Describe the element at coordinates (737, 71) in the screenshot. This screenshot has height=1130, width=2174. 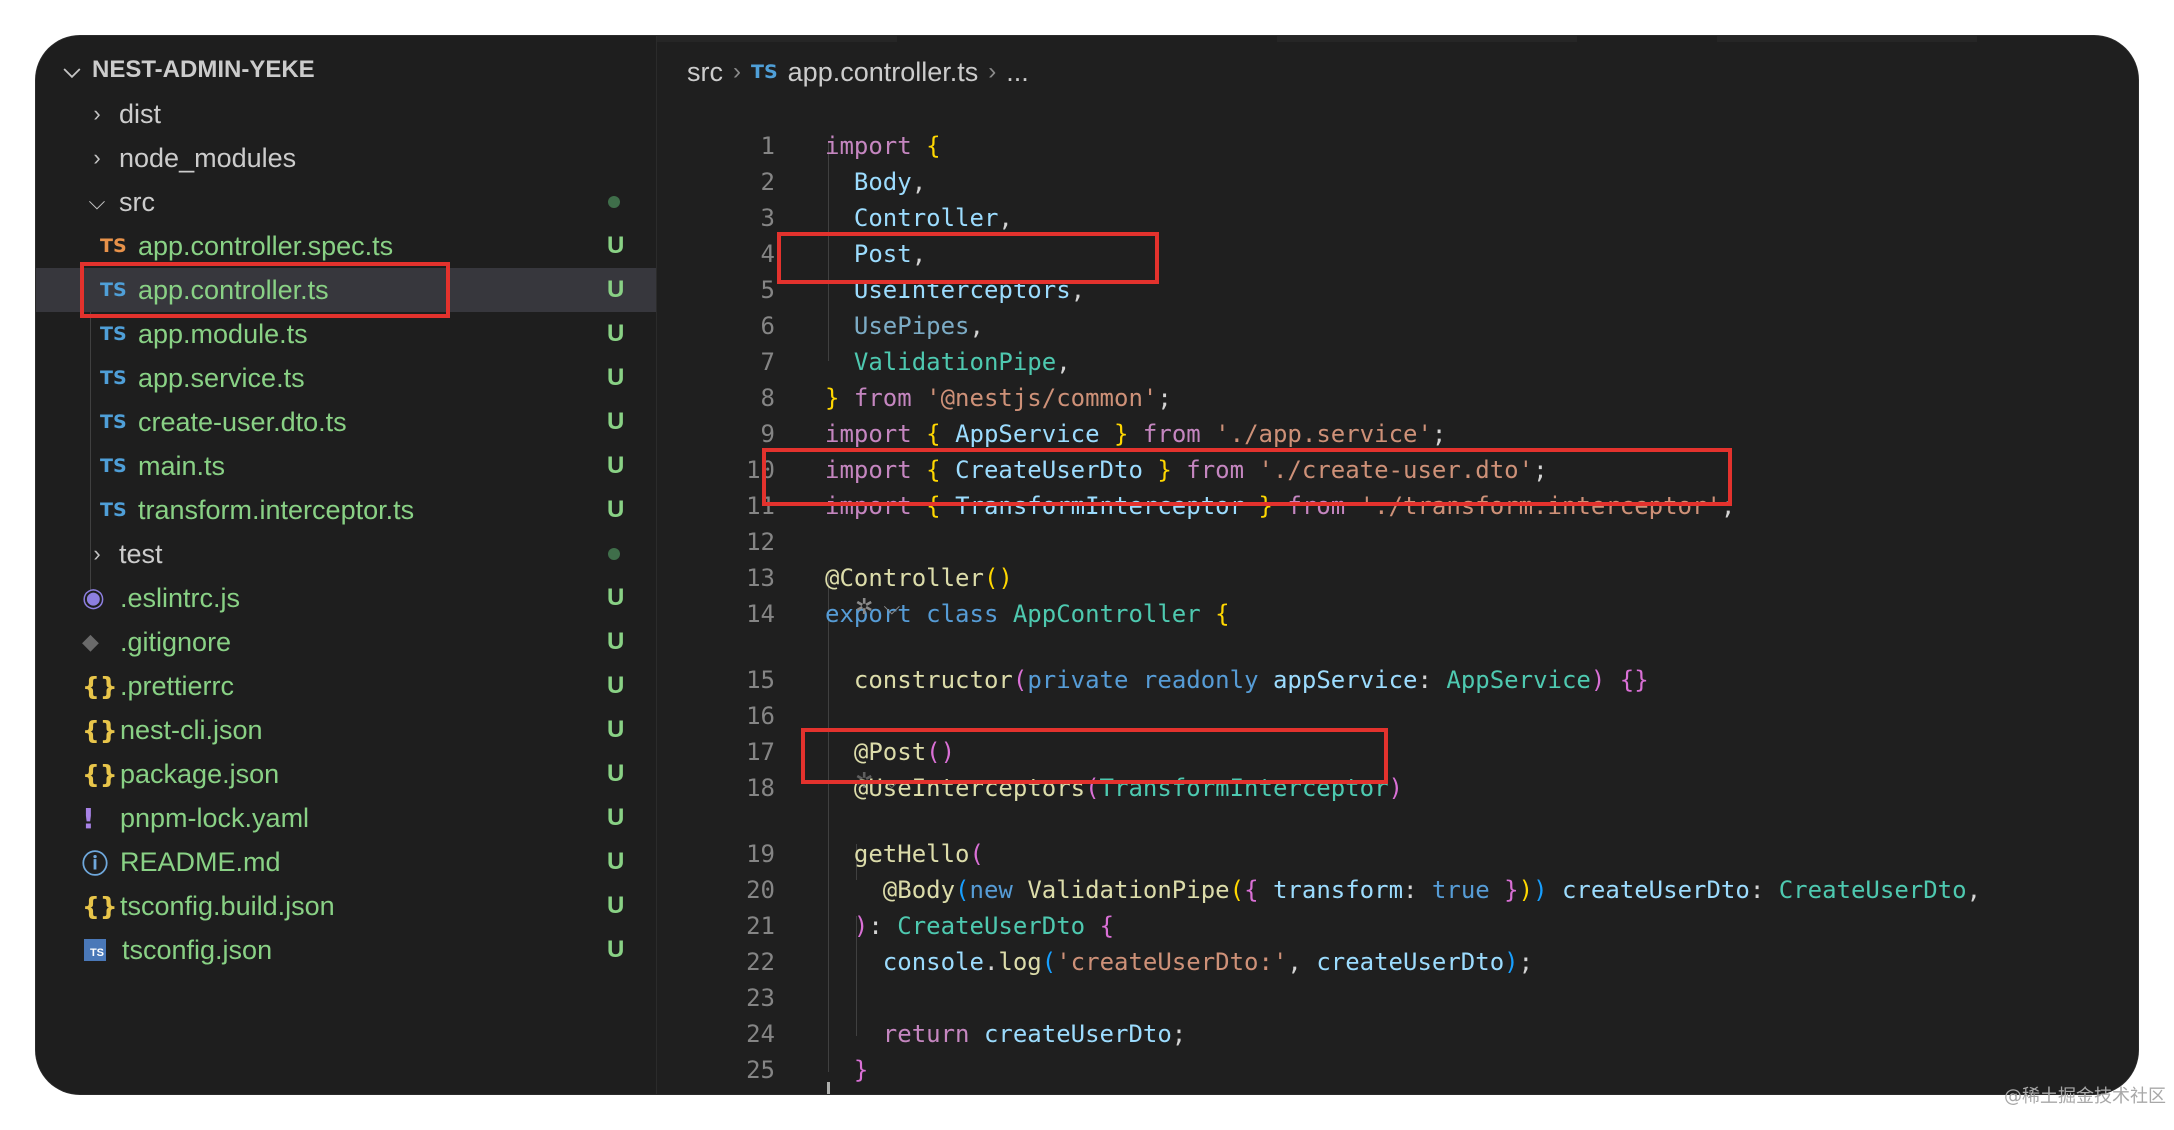
I see `chevron-right-icon: ›` at that location.